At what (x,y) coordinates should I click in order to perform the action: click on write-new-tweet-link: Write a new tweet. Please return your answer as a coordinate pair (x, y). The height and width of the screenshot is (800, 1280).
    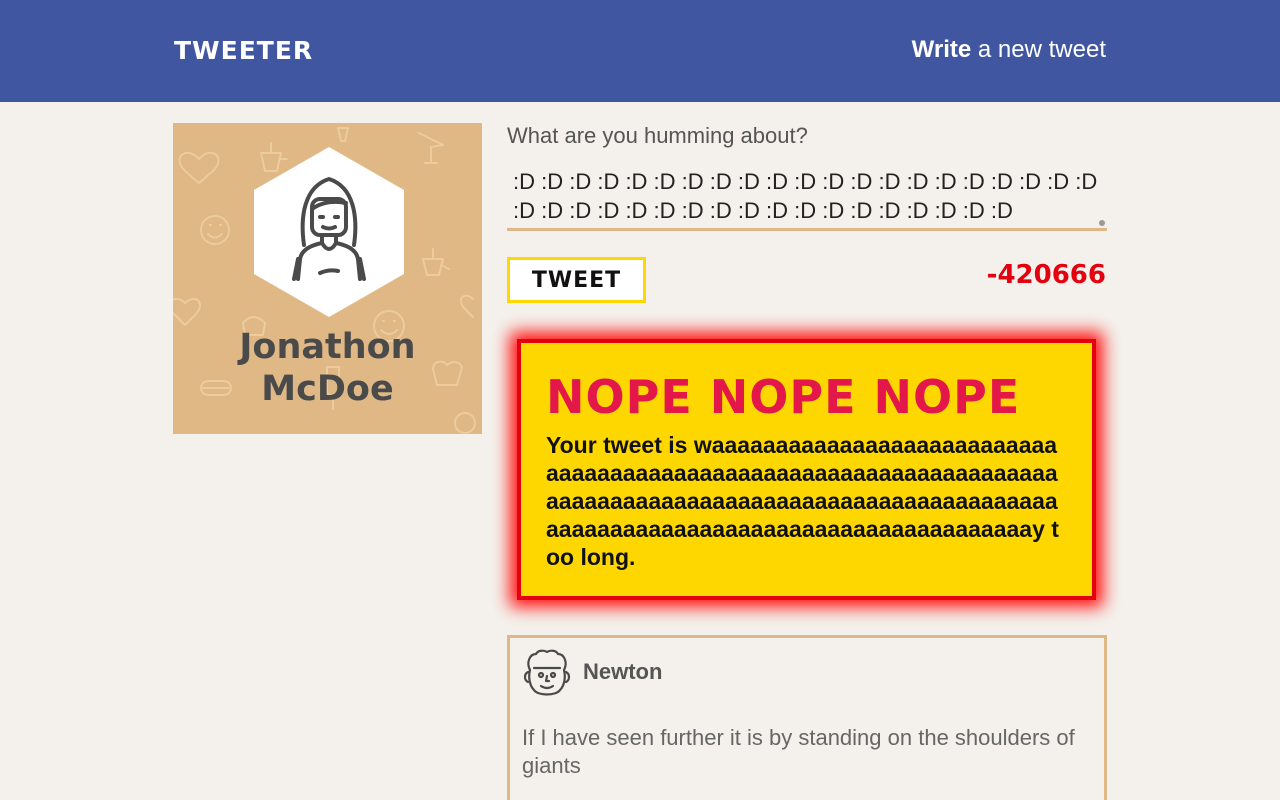
    Looking at the image, I should click on (1009, 50).